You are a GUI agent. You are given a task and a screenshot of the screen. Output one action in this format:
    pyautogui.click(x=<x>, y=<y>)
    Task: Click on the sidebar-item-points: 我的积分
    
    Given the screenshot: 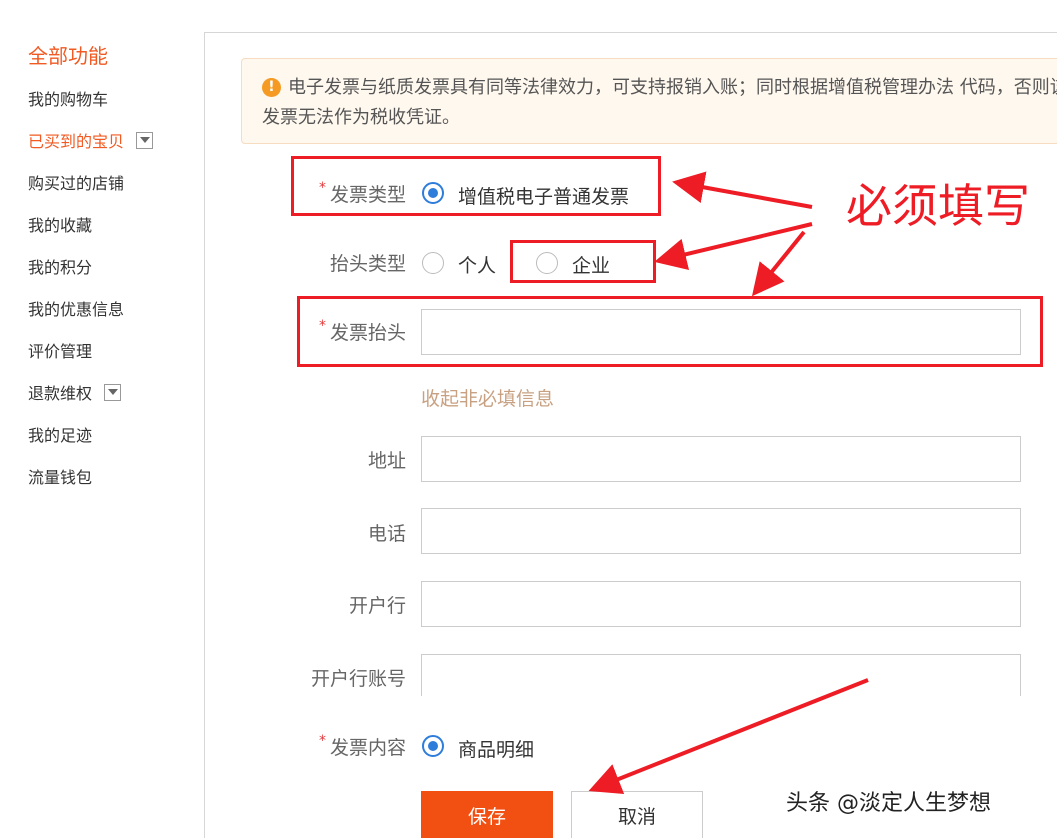 What is the action you would take?
    pyautogui.click(x=60, y=266)
    